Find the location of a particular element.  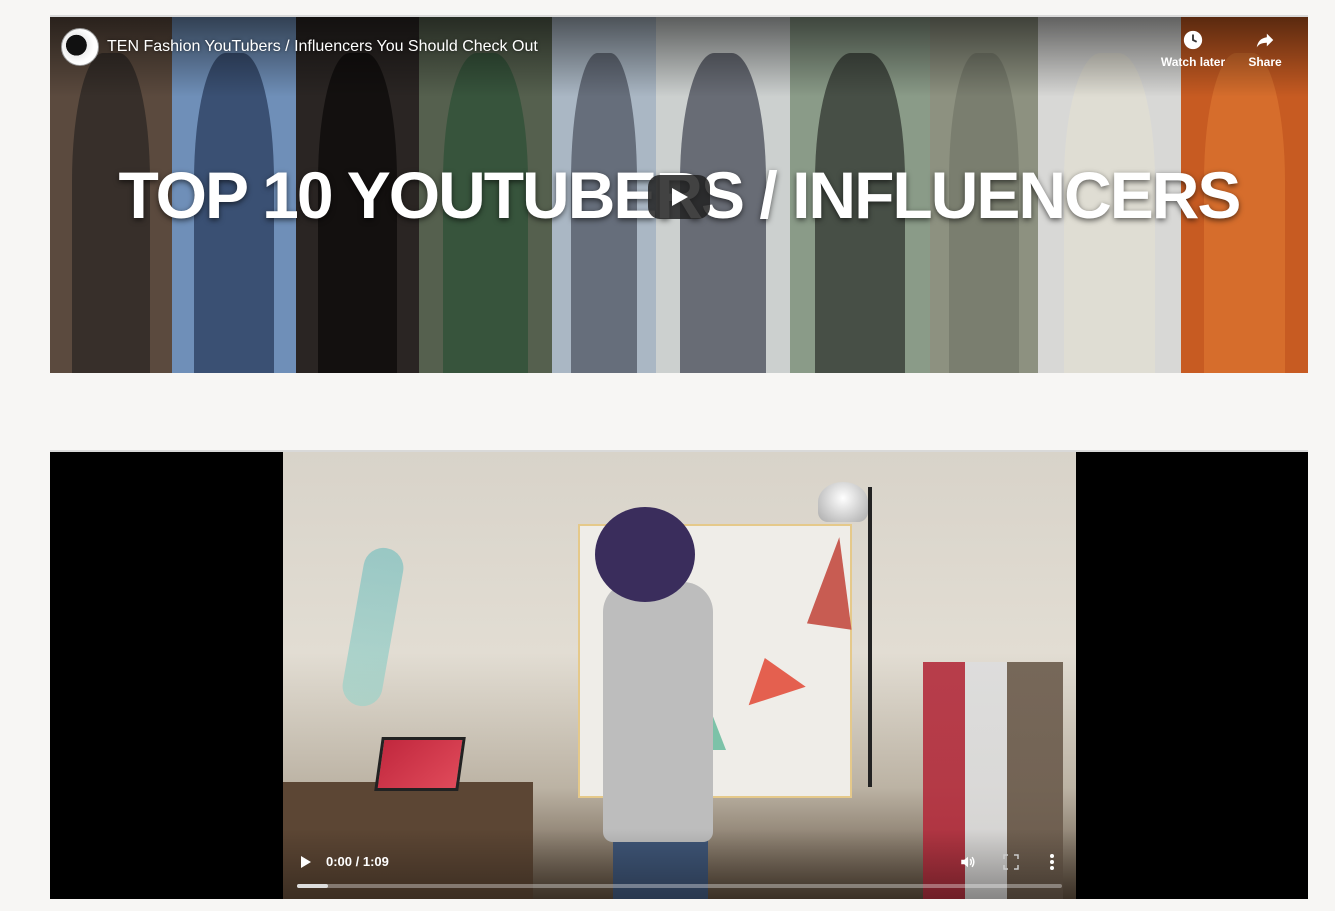

watch-later-label: Watch later is located at coordinates (1193, 62).